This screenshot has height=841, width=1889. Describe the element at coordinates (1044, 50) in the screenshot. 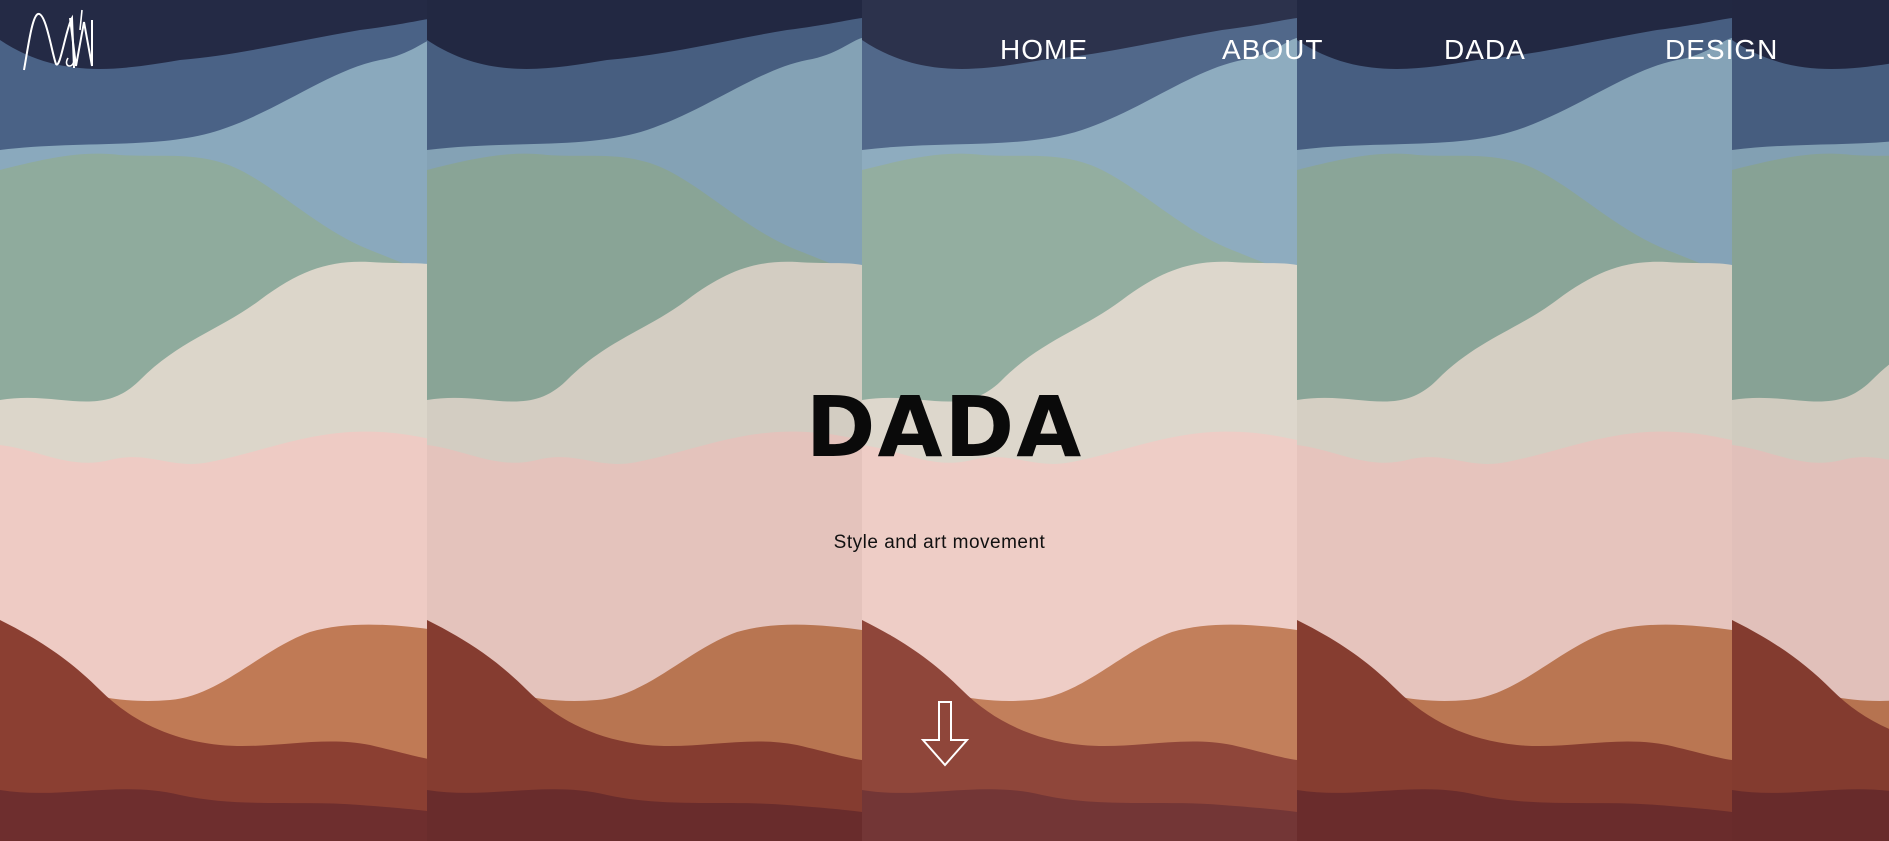

I see `nav-home-link: HOME` at that location.